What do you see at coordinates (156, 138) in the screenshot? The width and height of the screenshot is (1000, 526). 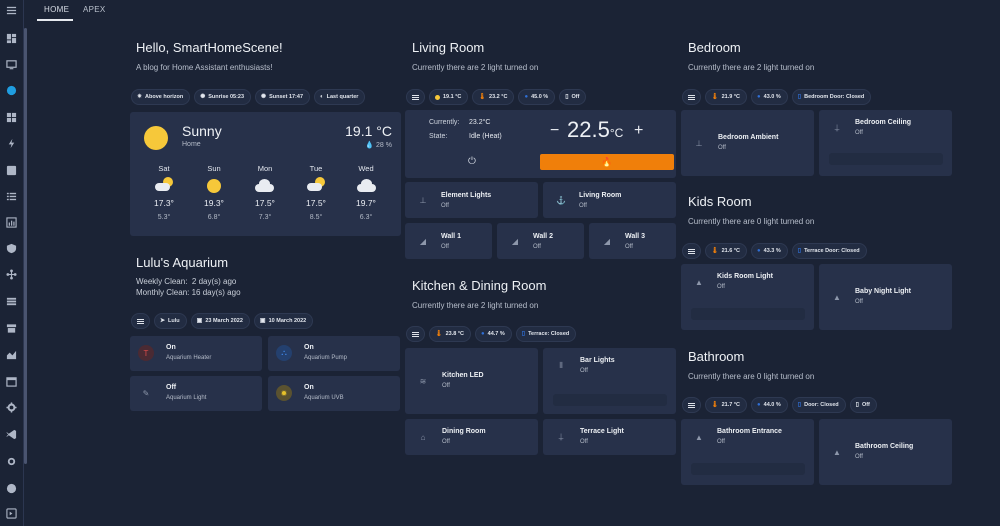 I see `sunny-icon` at bounding box center [156, 138].